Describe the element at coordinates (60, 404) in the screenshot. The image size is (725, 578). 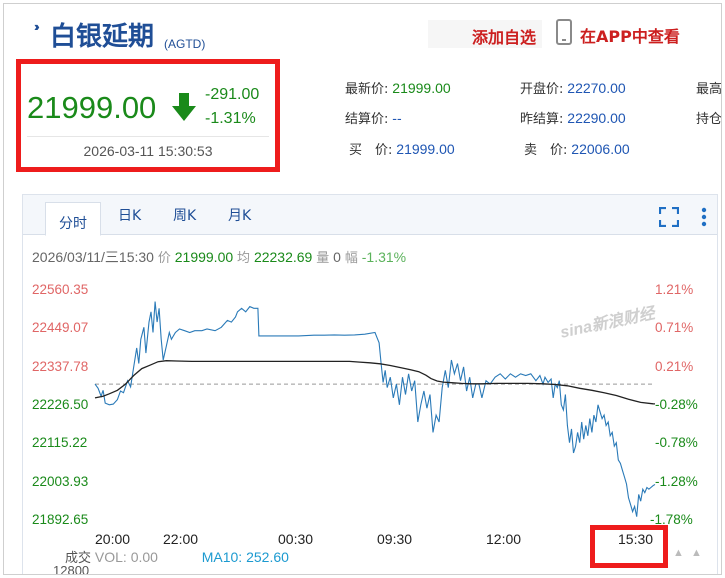
I see `y-tick-label: 22226.50` at that location.